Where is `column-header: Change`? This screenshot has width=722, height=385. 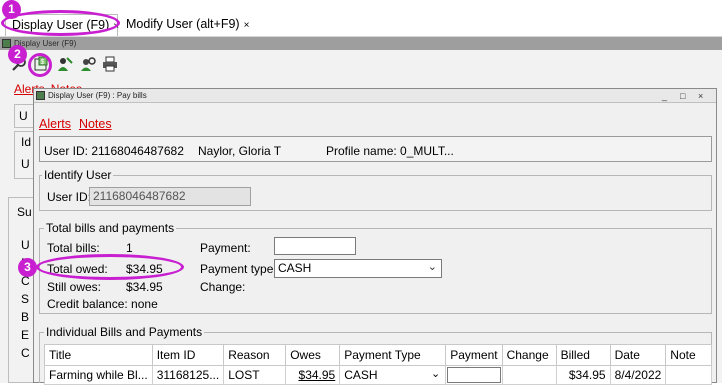
column-header: Change is located at coordinates (529, 355).